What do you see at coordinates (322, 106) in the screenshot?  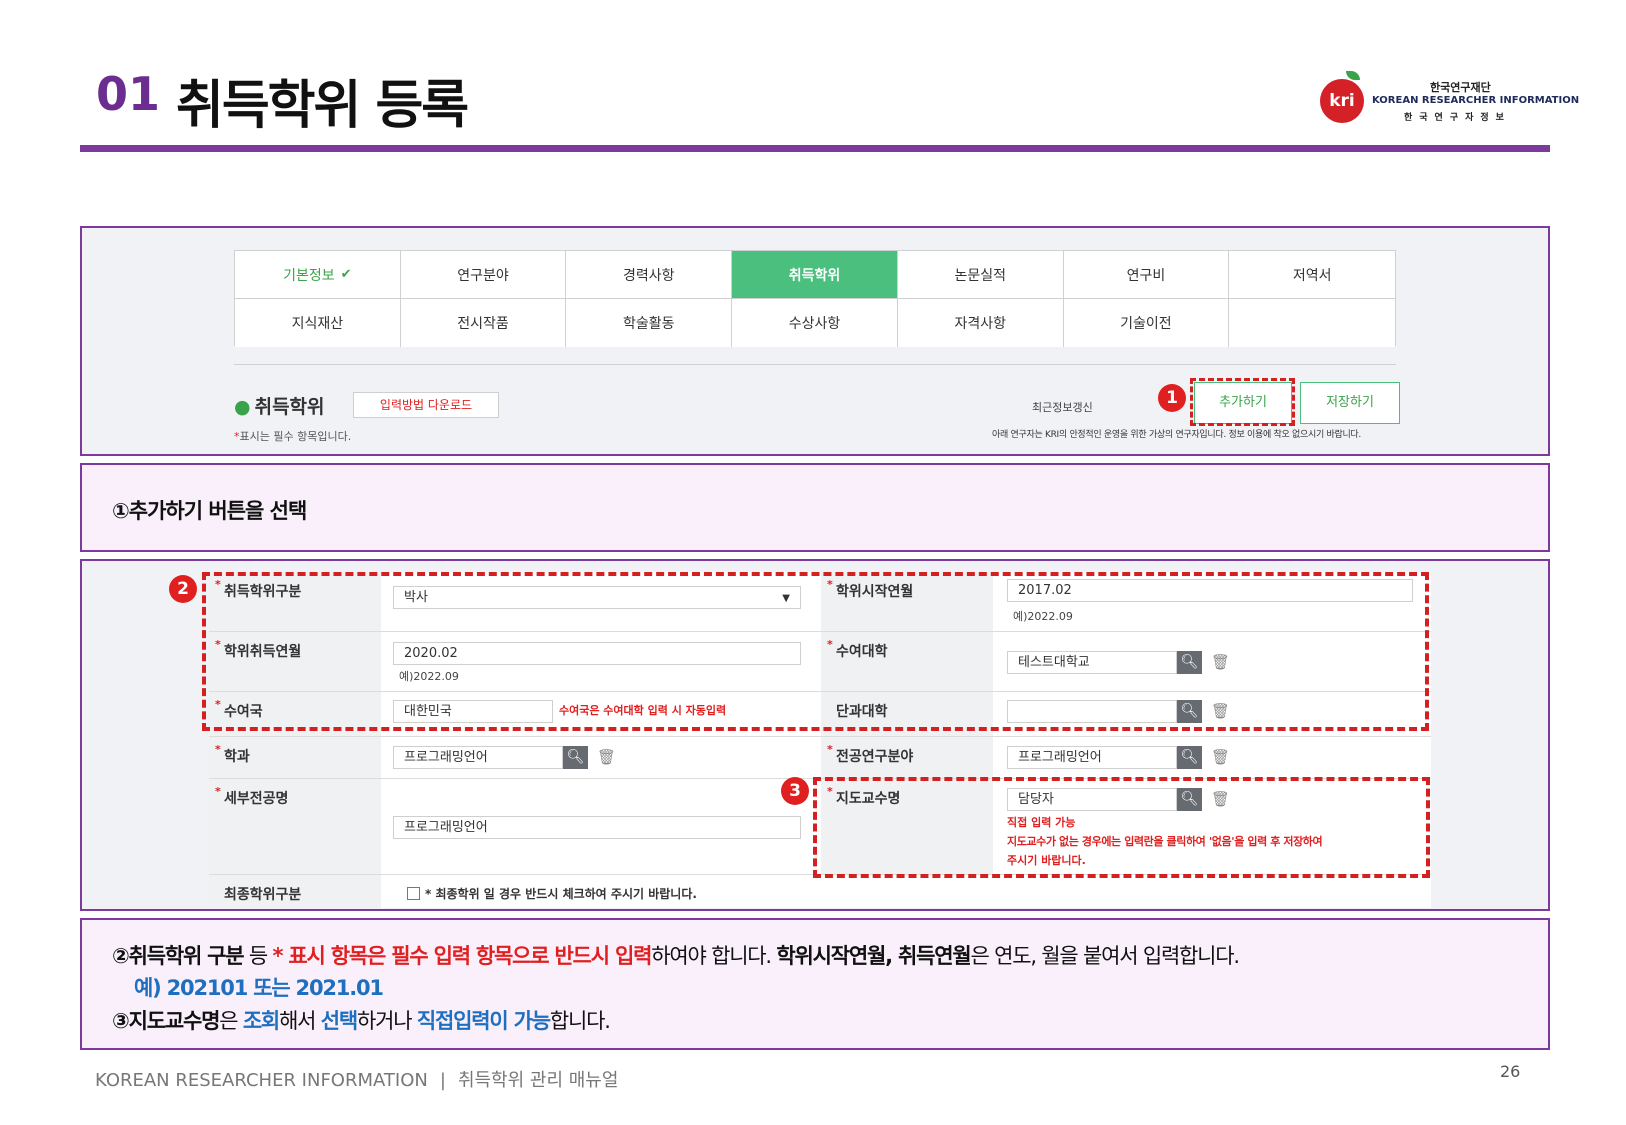 I see `page-title: 취득학위 등록` at bounding box center [322, 106].